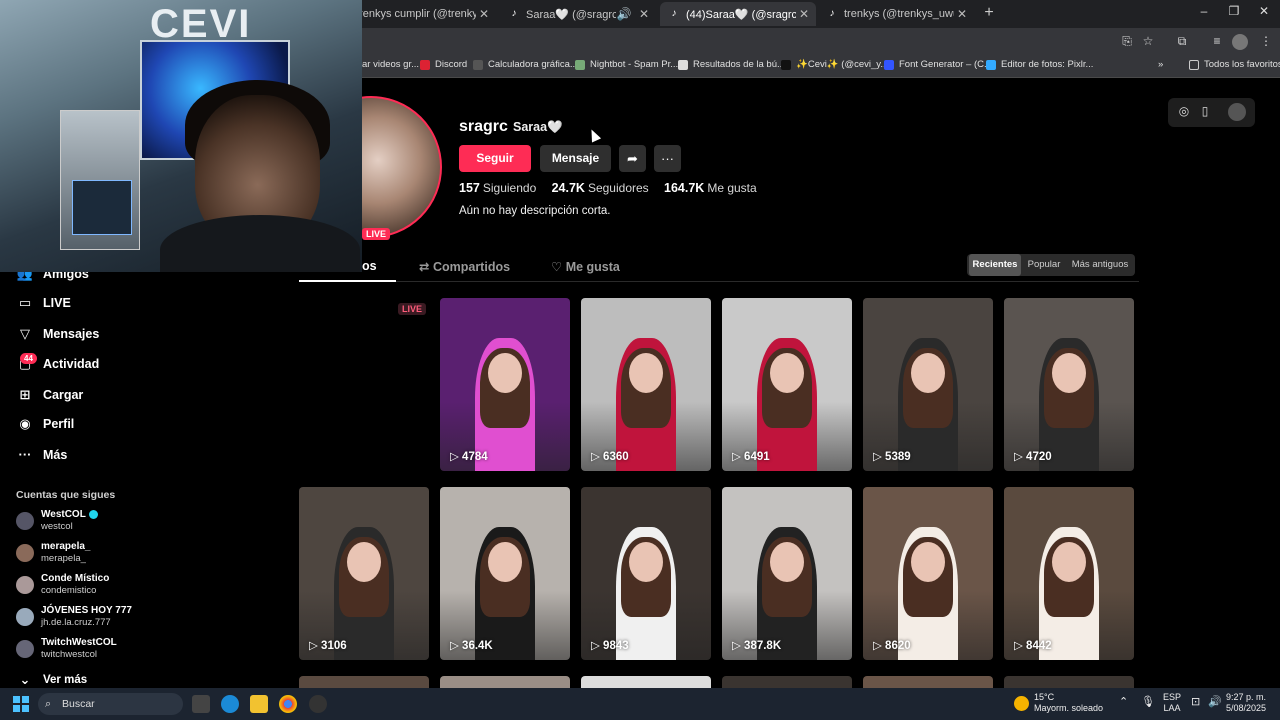  I want to click on taskbar-search: ⌕ Buscar, so click(110, 704).